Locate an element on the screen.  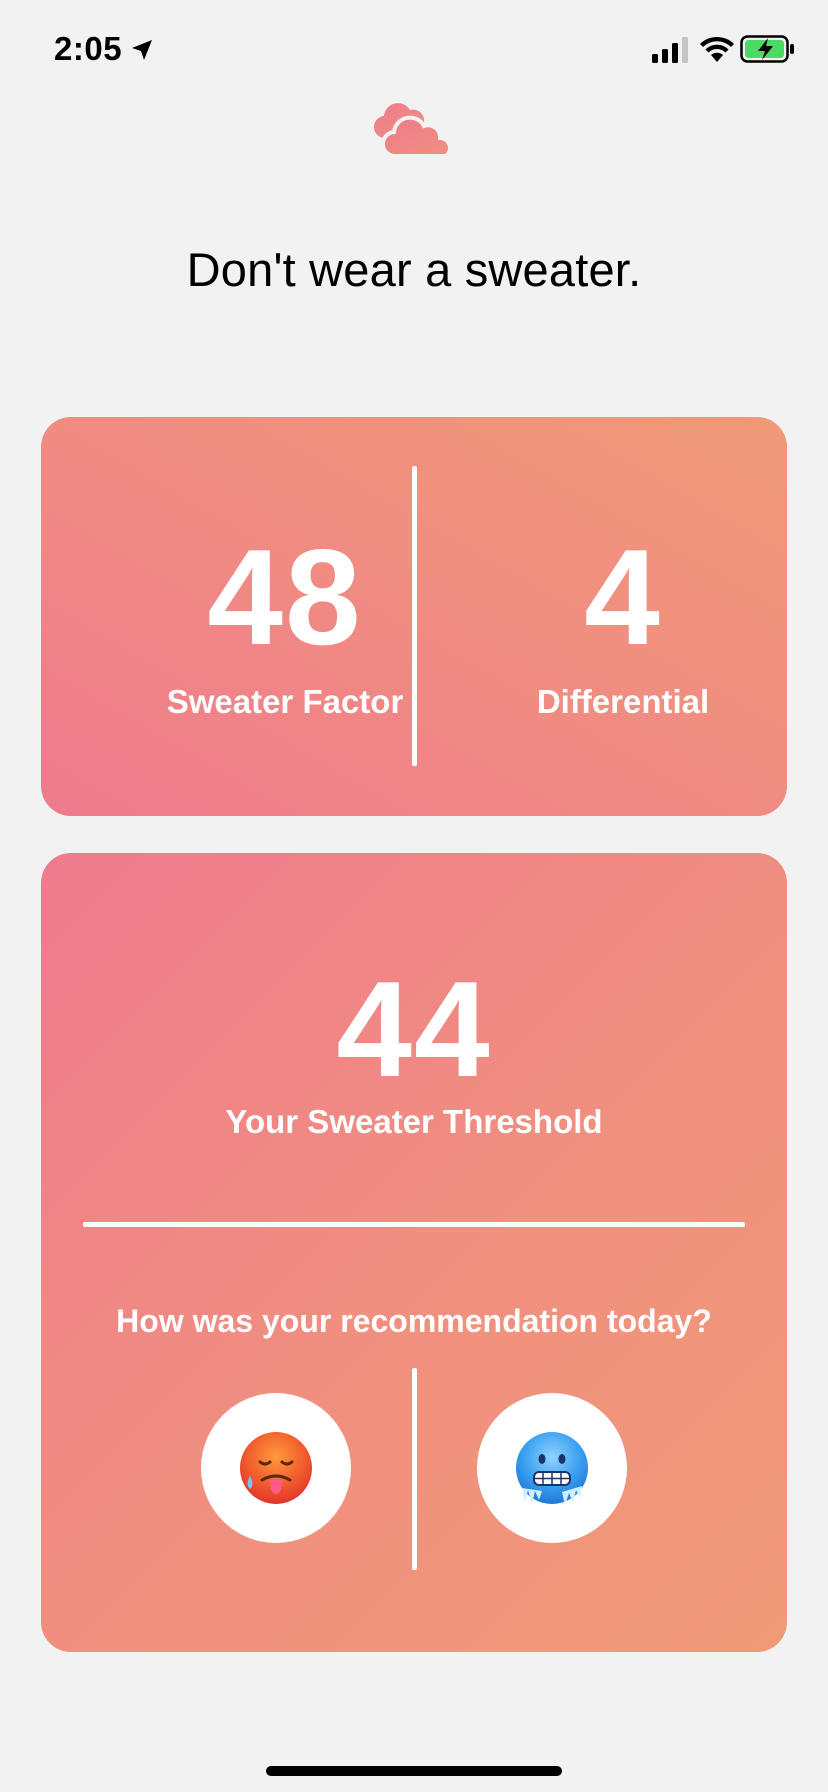
sweater-factor-stat: 48 Sweater Factor is located at coordinates (285, 625).